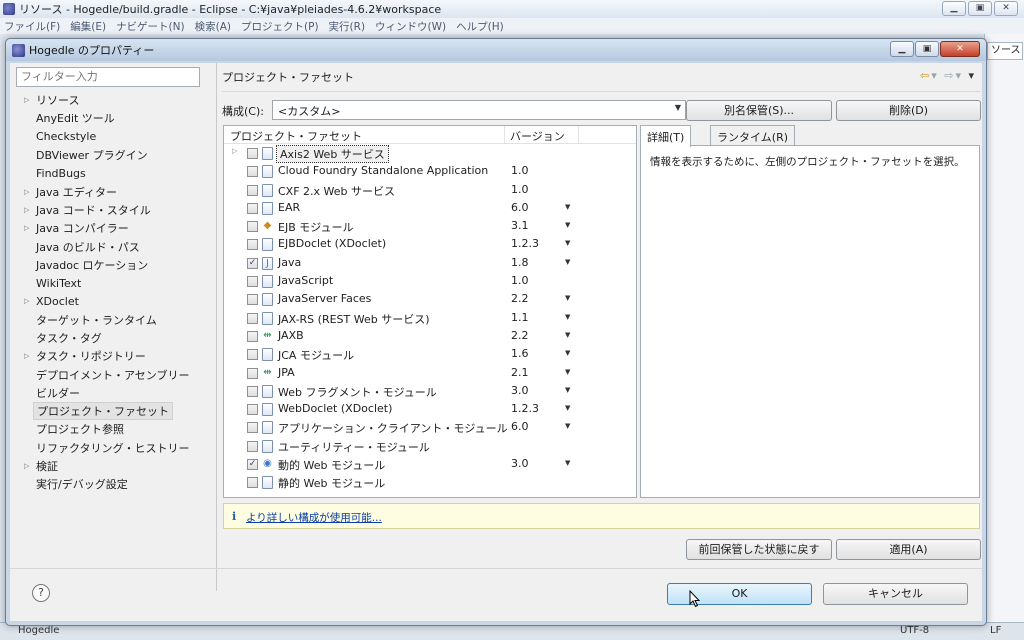 Image resolution: width=1024 pixels, height=640 pixels. Describe the element at coordinates (114, 137) in the screenshot. I see `tree-item: Checkstyle` at that location.